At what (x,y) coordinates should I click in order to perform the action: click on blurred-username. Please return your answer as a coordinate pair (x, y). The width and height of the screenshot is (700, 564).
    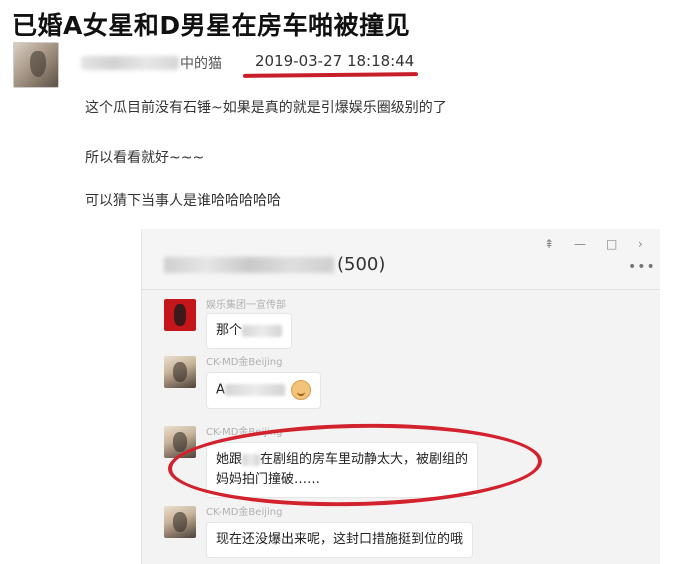
    Looking at the image, I should click on (130, 63).